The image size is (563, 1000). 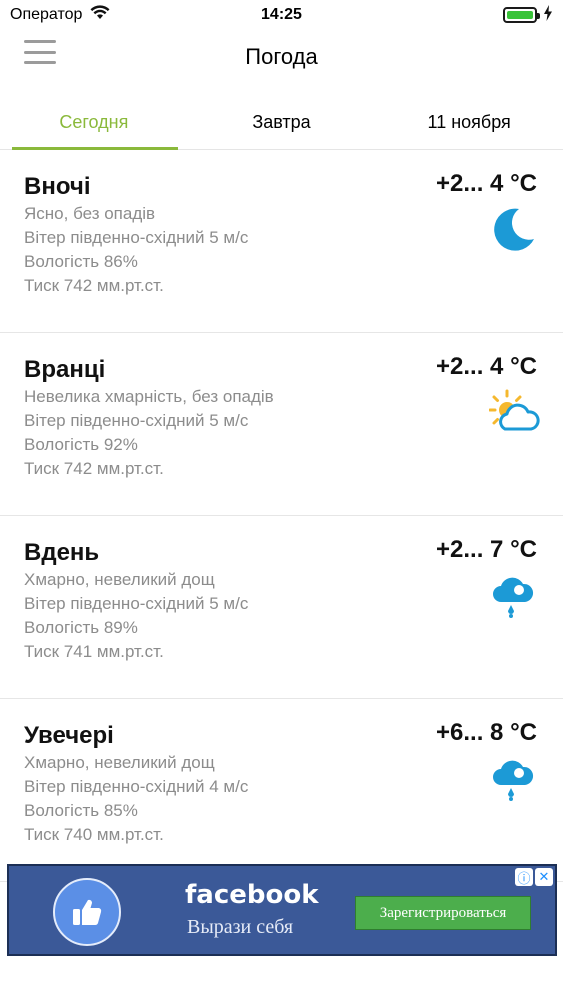 I want to click on wifi-icon, so click(x=100, y=15).